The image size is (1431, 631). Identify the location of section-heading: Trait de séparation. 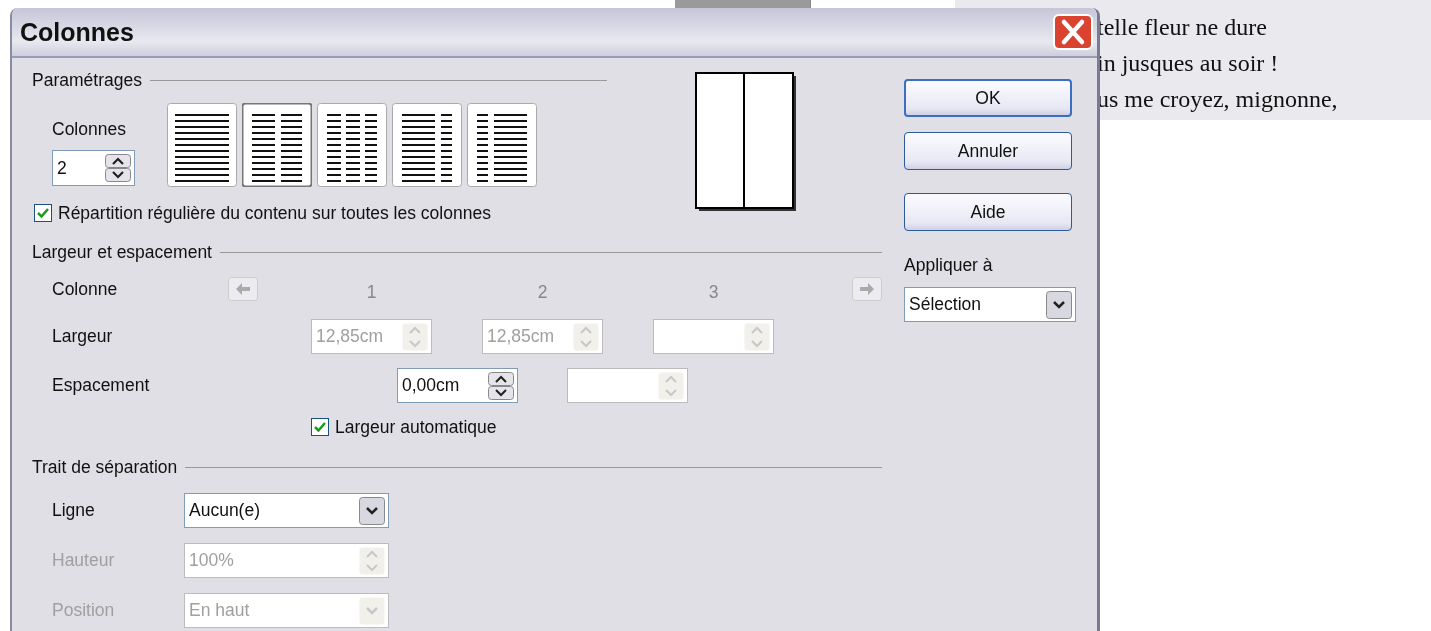
(105, 467).